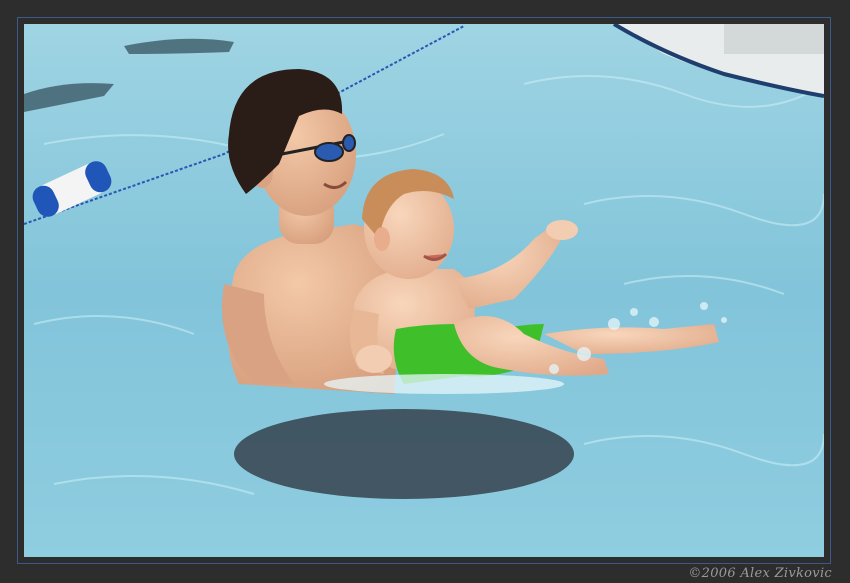 The width and height of the screenshot is (850, 583). I want to click on submerged-shorts, so click(404, 454).